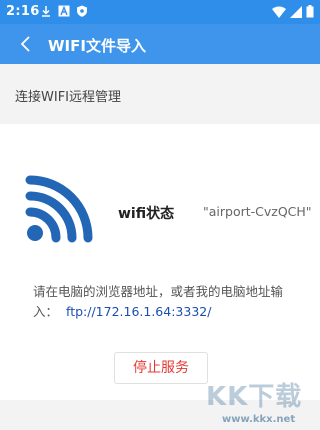 The width and height of the screenshot is (320, 430). What do you see at coordinates (161, 368) in the screenshot?
I see `stop-service-button: 停止服务` at bounding box center [161, 368].